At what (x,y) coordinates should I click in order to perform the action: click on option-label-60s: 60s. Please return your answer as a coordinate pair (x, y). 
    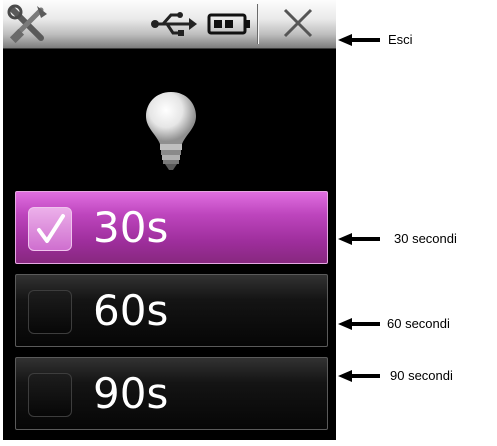
    Looking at the image, I should click on (131, 310).